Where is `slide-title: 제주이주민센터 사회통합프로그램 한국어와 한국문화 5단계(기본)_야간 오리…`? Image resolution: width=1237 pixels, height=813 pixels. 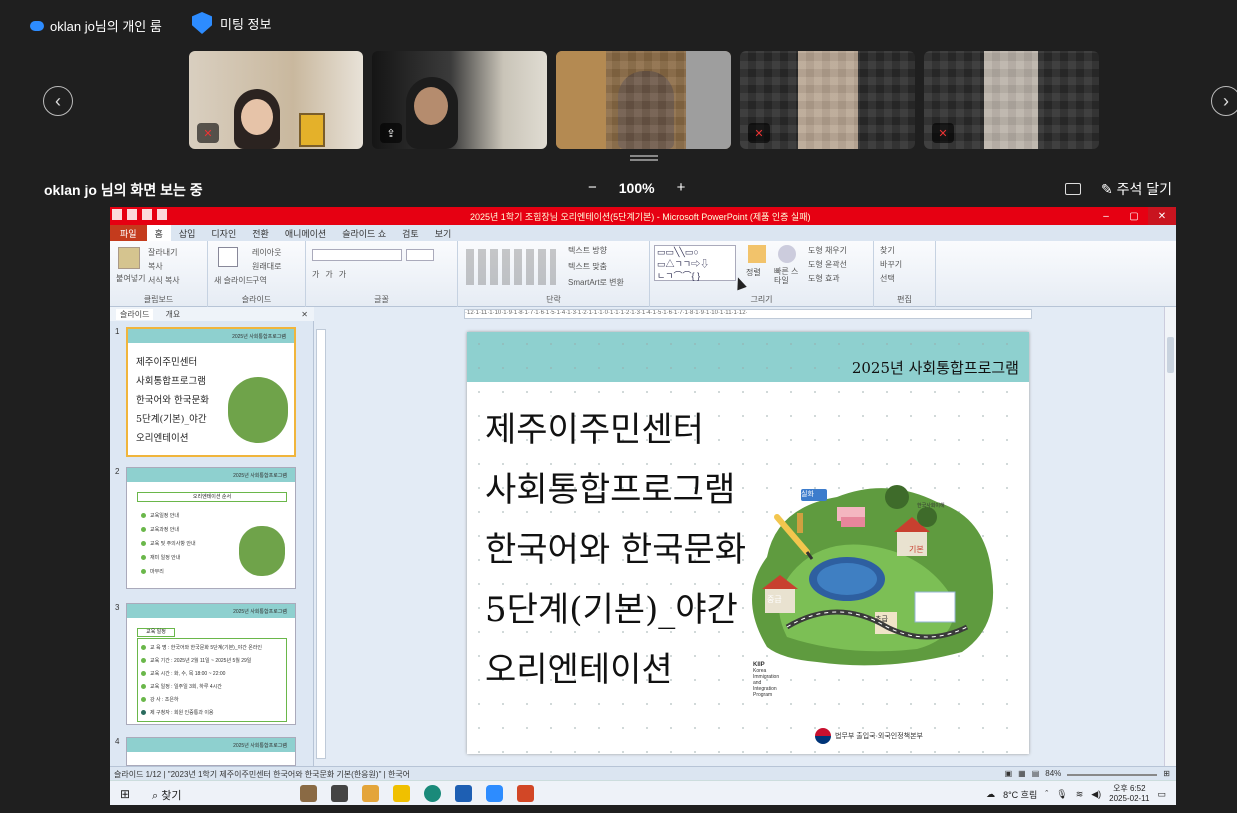 slide-title: 제주이주민센터 사회통합프로그램 한국어와 한국문화 5단계(기본)_야간 오리… is located at coordinates (615, 550).